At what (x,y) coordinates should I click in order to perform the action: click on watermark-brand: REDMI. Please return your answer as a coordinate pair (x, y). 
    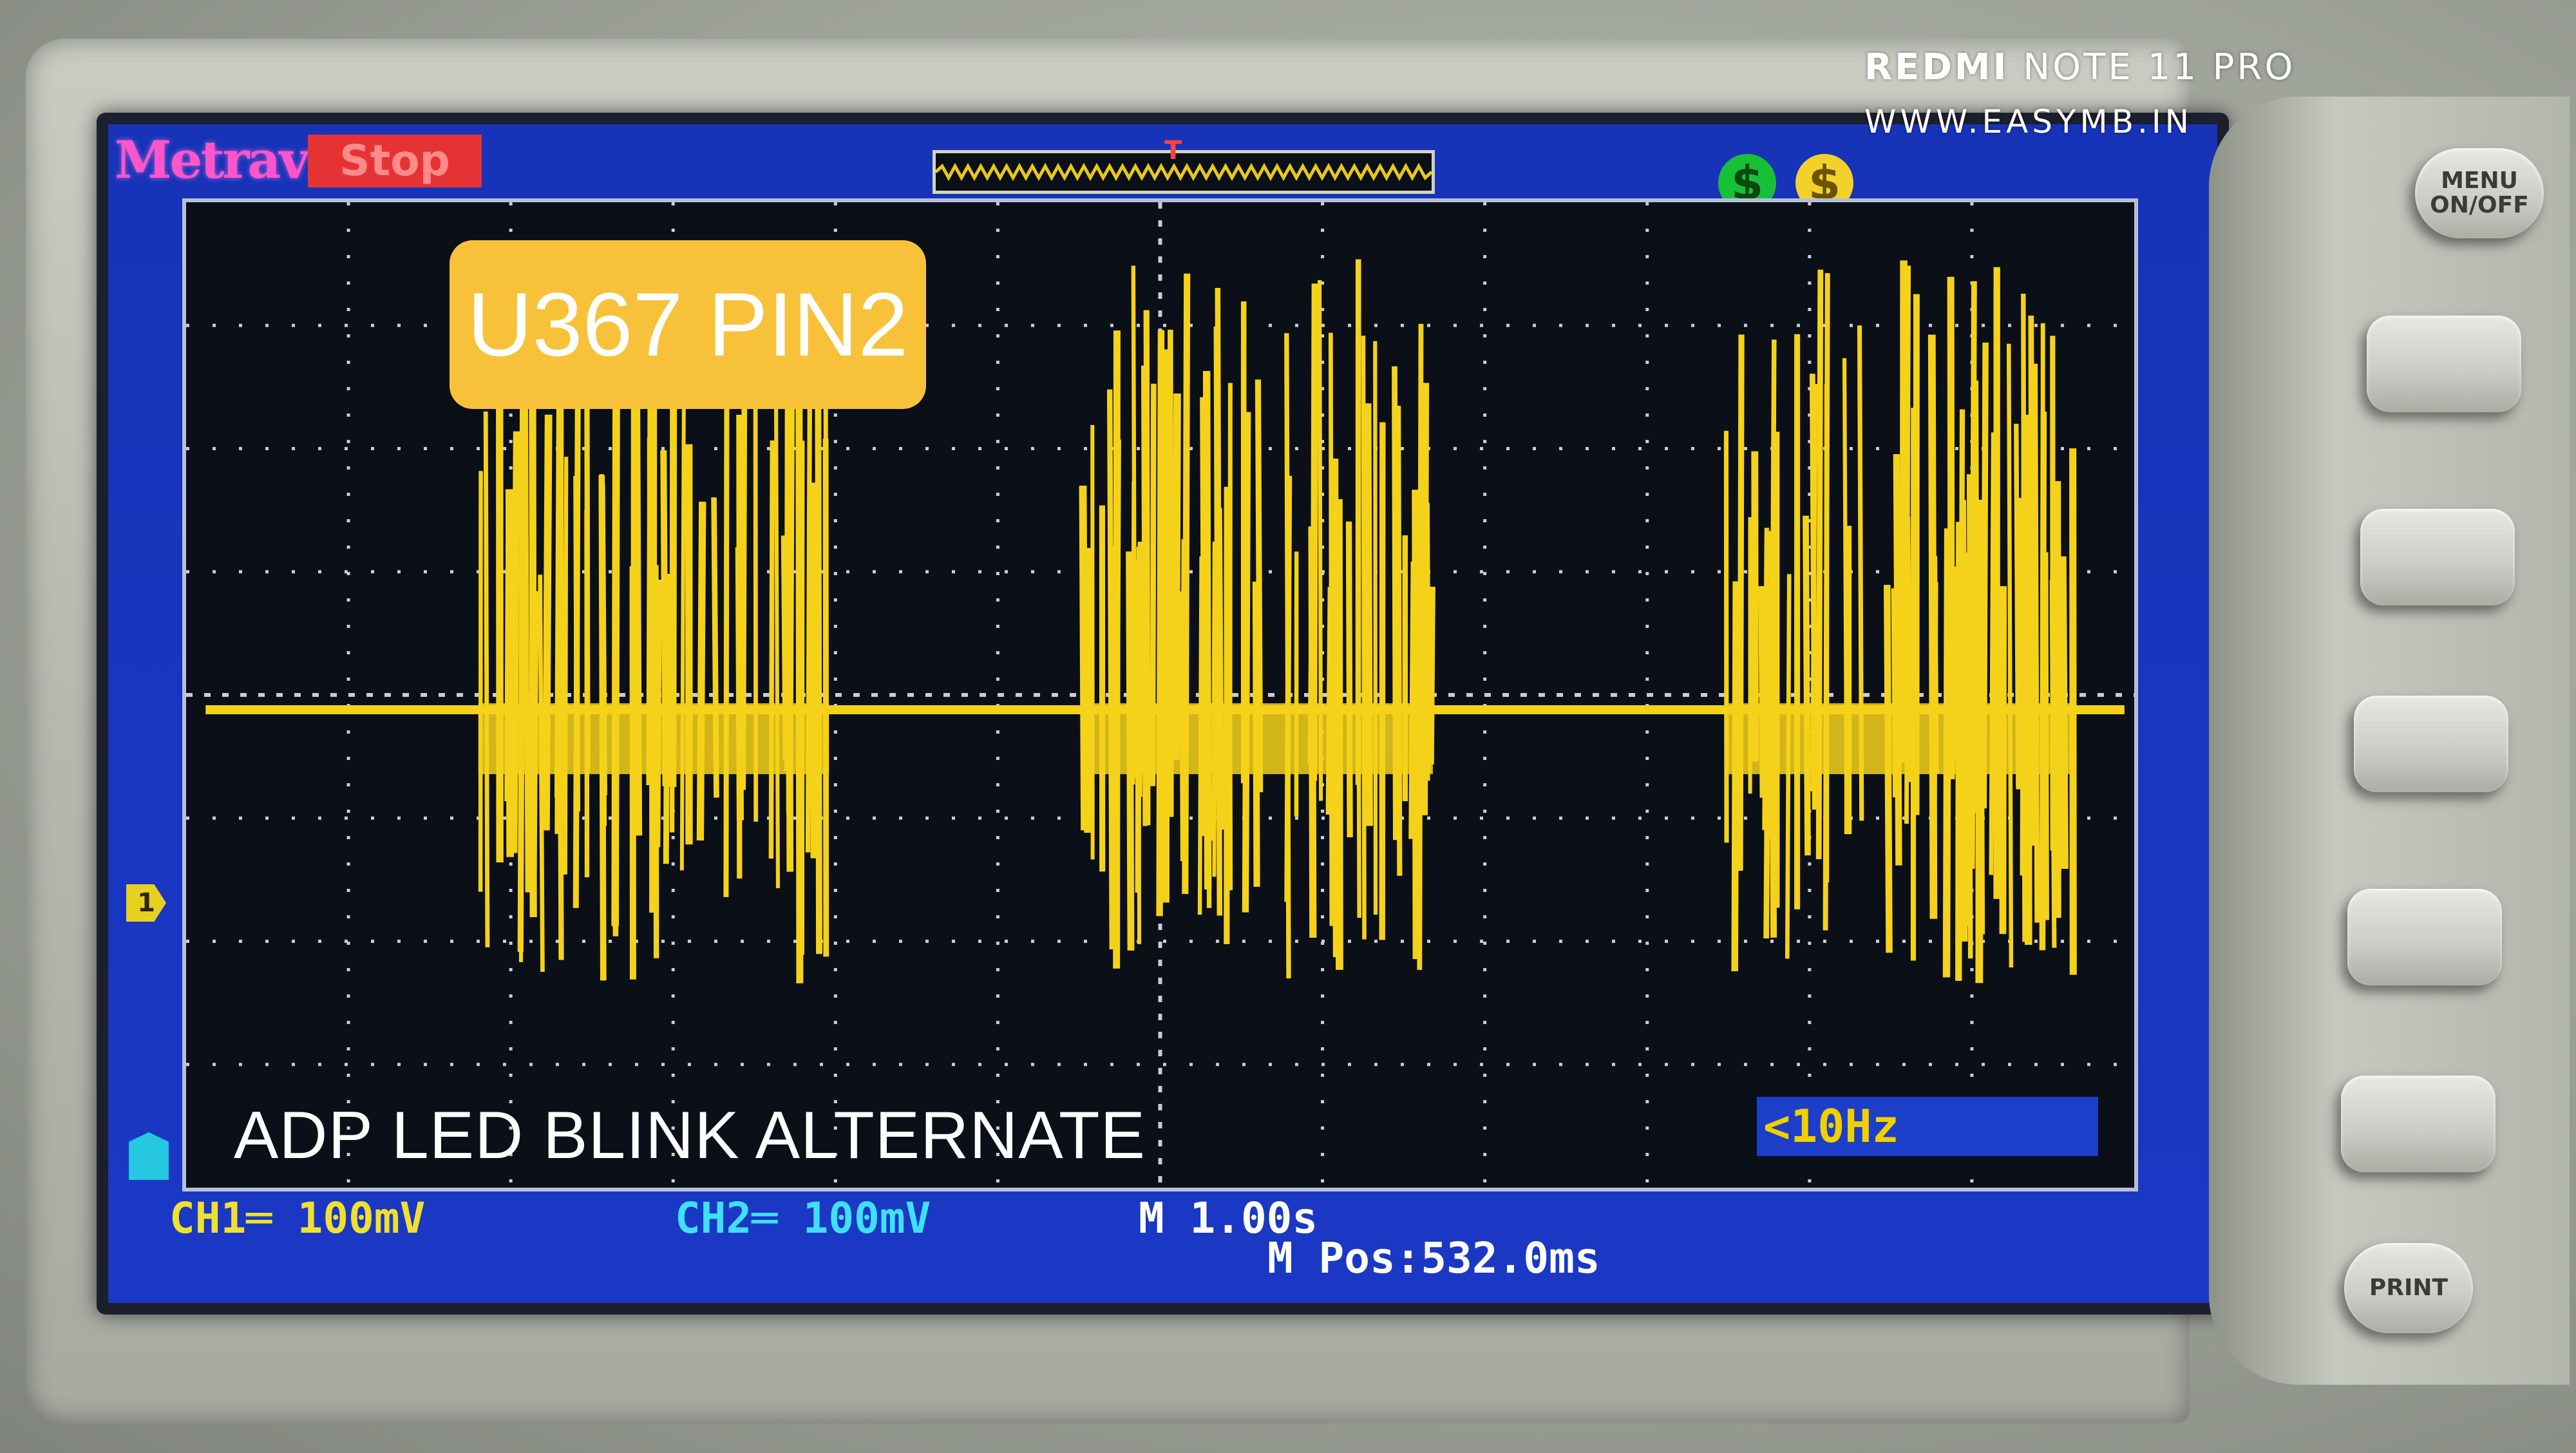
    Looking at the image, I should click on (1936, 67).